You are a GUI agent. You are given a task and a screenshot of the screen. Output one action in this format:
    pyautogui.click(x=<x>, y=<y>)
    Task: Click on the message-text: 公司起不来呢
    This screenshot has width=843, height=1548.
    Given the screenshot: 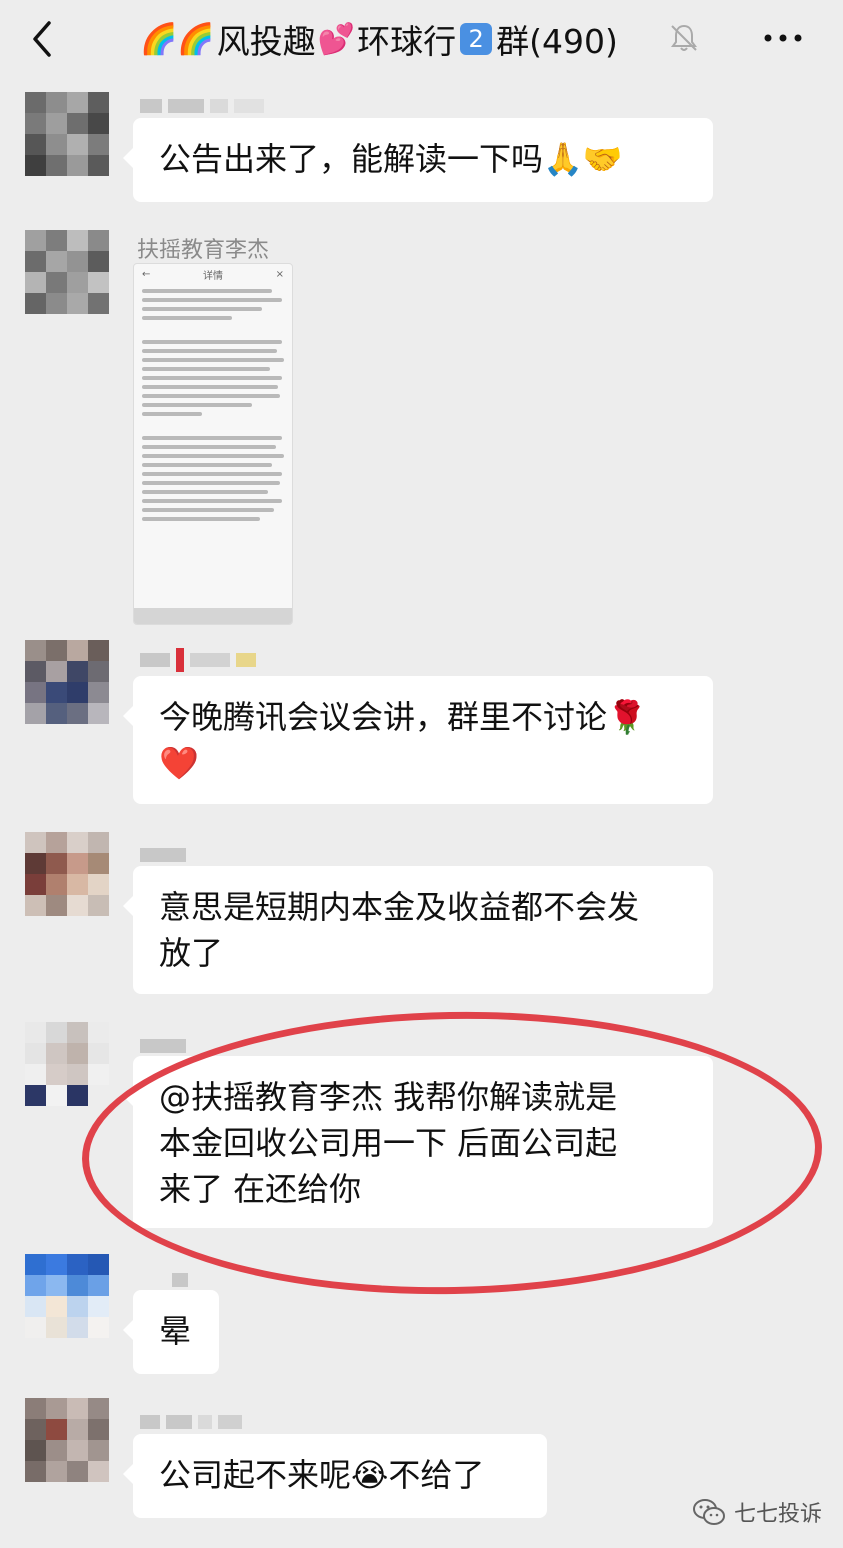 What is the action you would take?
    pyautogui.click(x=255, y=1475)
    